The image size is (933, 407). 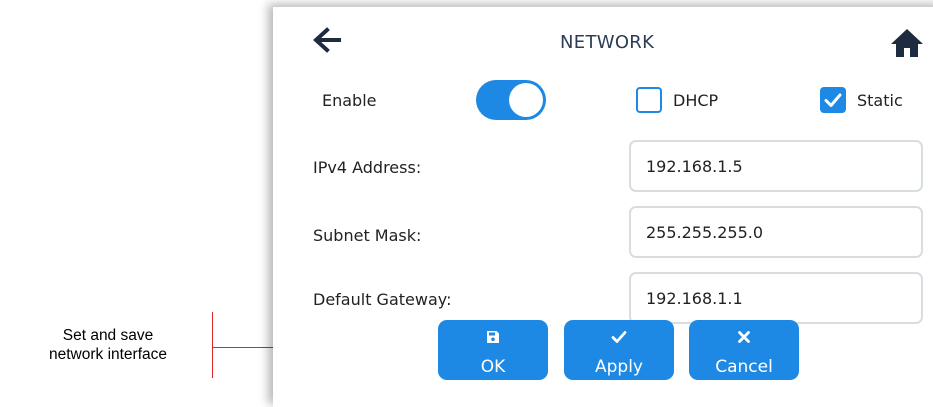 I want to click on ok-label: OK, so click(x=493, y=367).